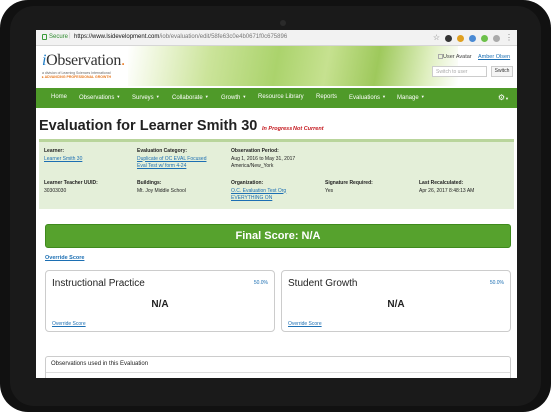 This screenshot has height=412, width=551. Describe the element at coordinates (459, 71) in the screenshot. I see `switch-user-input: Switch to user` at that location.